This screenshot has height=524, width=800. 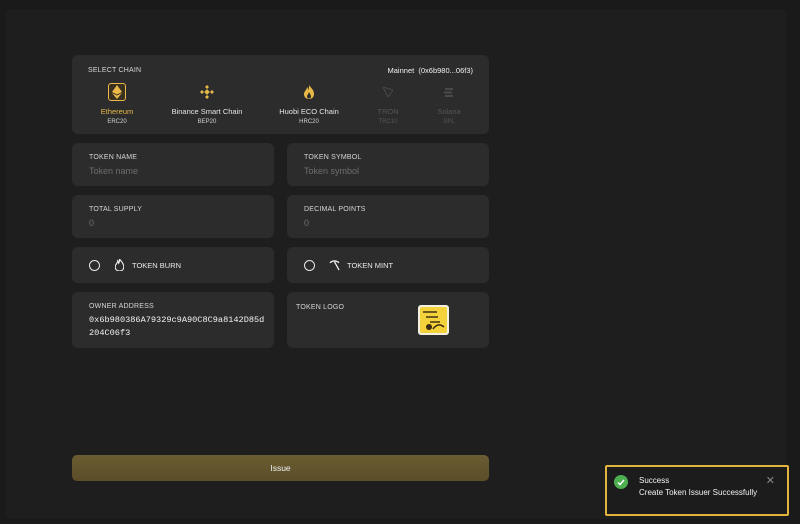 What do you see at coordinates (207, 92) in the screenshot?
I see `binance-icon` at bounding box center [207, 92].